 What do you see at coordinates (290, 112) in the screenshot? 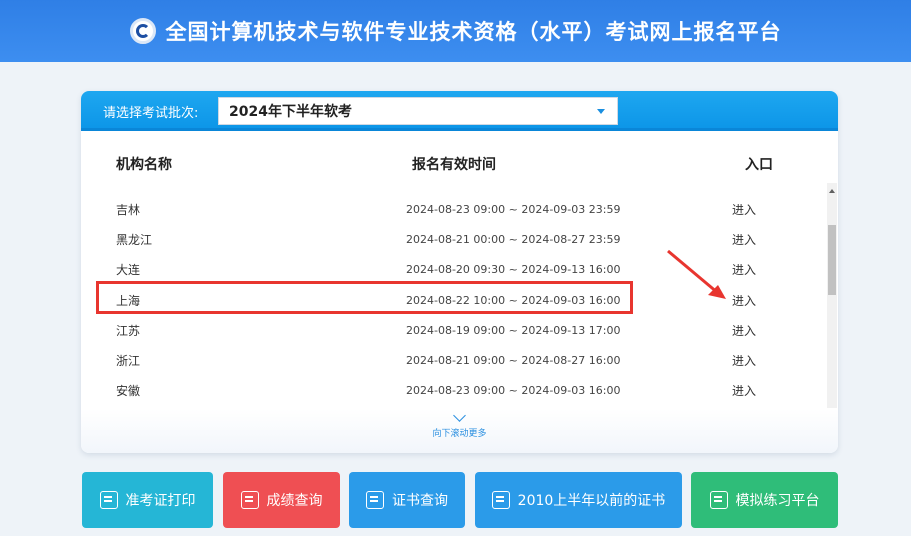
I see `batch-selected-value: 2024年下半年软考` at bounding box center [290, 112].